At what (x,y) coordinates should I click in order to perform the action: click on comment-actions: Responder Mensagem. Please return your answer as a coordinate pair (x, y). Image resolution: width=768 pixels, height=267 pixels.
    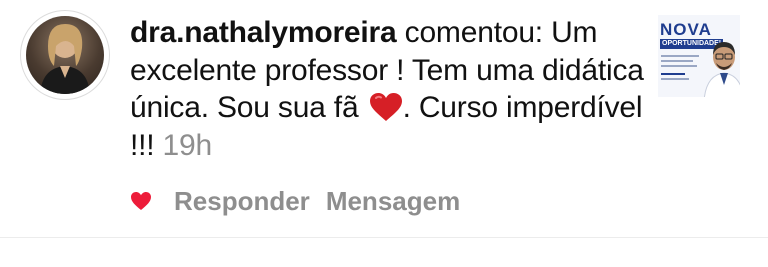
    Looking at the image, I should click on (303, 201).